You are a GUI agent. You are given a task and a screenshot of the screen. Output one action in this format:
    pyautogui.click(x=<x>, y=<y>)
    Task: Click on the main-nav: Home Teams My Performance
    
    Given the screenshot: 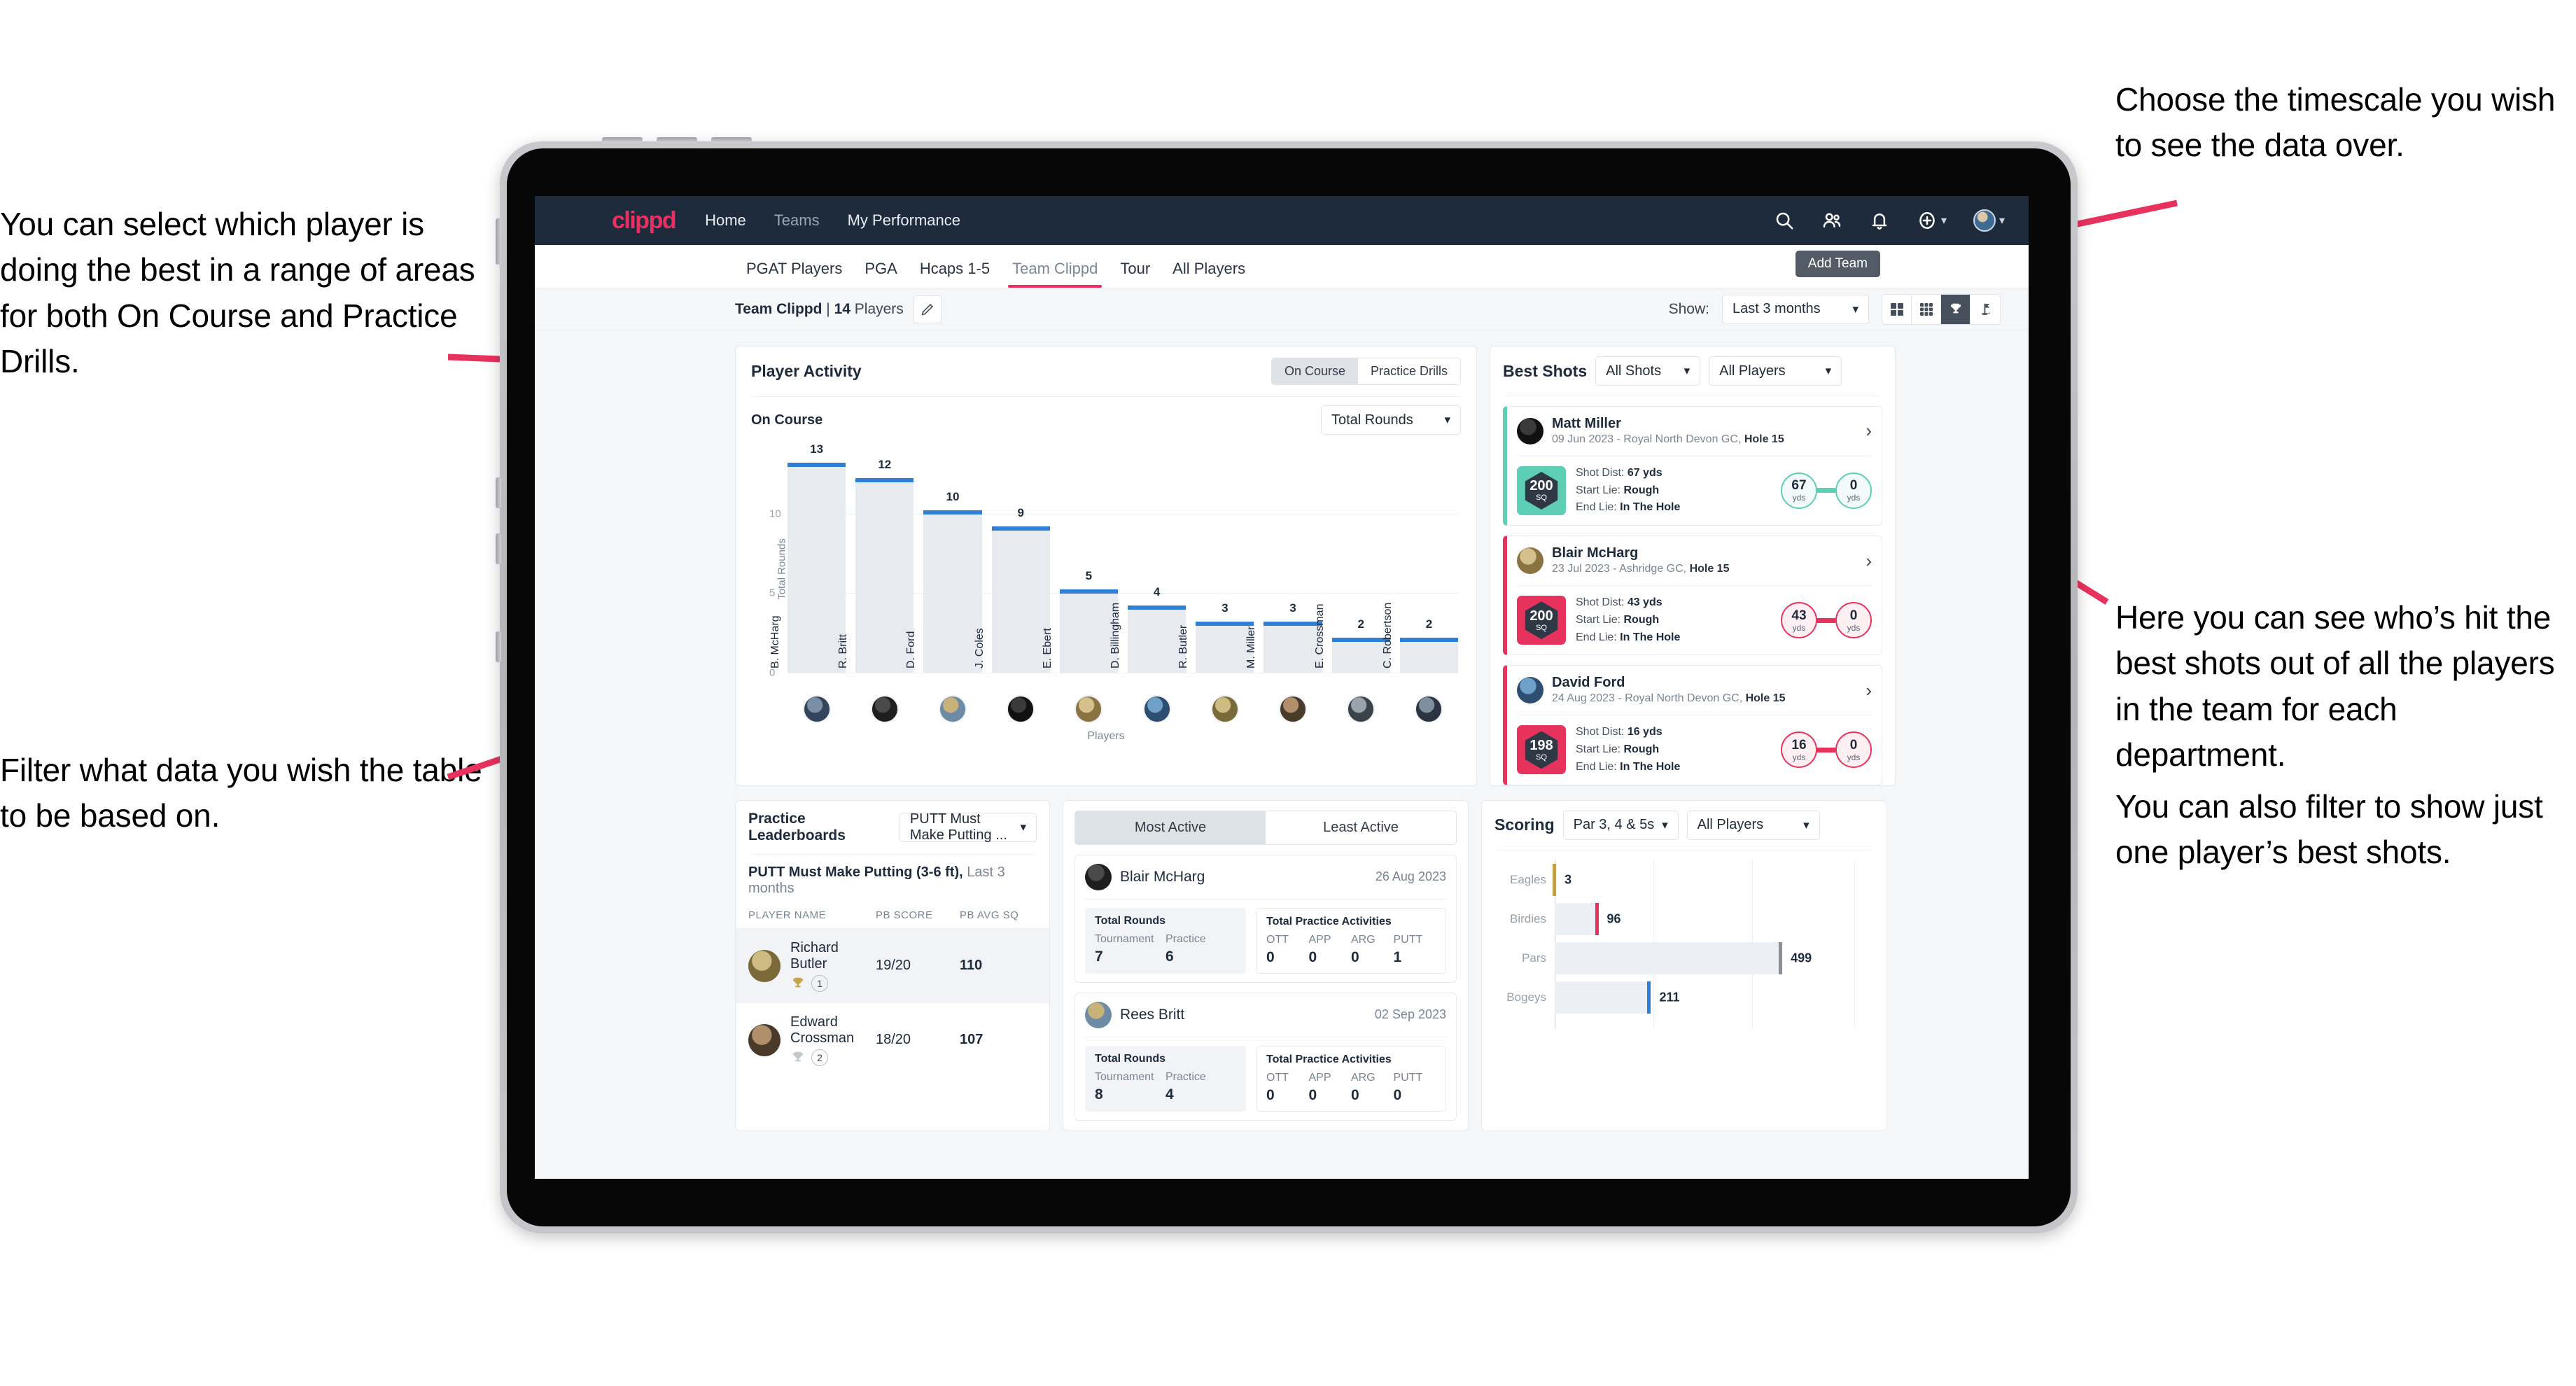 What is the action you would take?
    pyautogui.click(x=832, y=220)
    